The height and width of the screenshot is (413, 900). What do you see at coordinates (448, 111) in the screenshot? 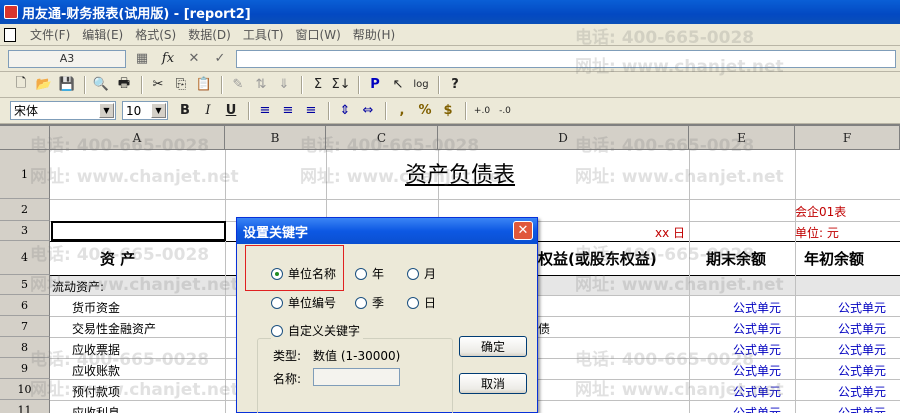
I see `currency-style-icon: $` at bounding box center [448, 111].